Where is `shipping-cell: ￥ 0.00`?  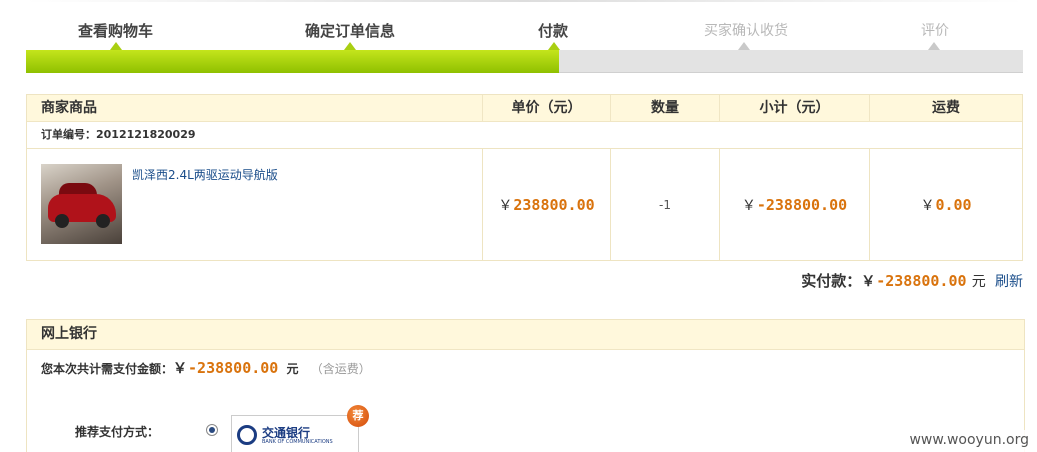 shipping-cell: ￥ 0.00 is located at coordinates (946, 204).